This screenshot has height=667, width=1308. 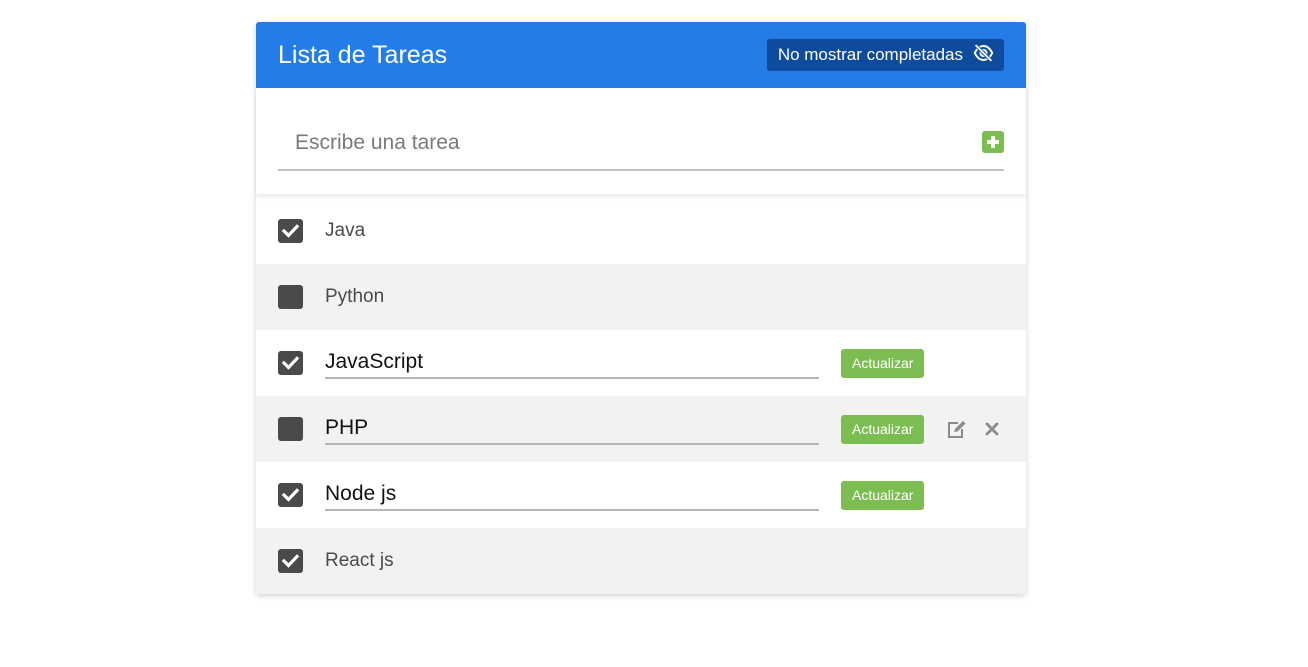 I want to click on task-label: Python, so click(x=354, y=297).